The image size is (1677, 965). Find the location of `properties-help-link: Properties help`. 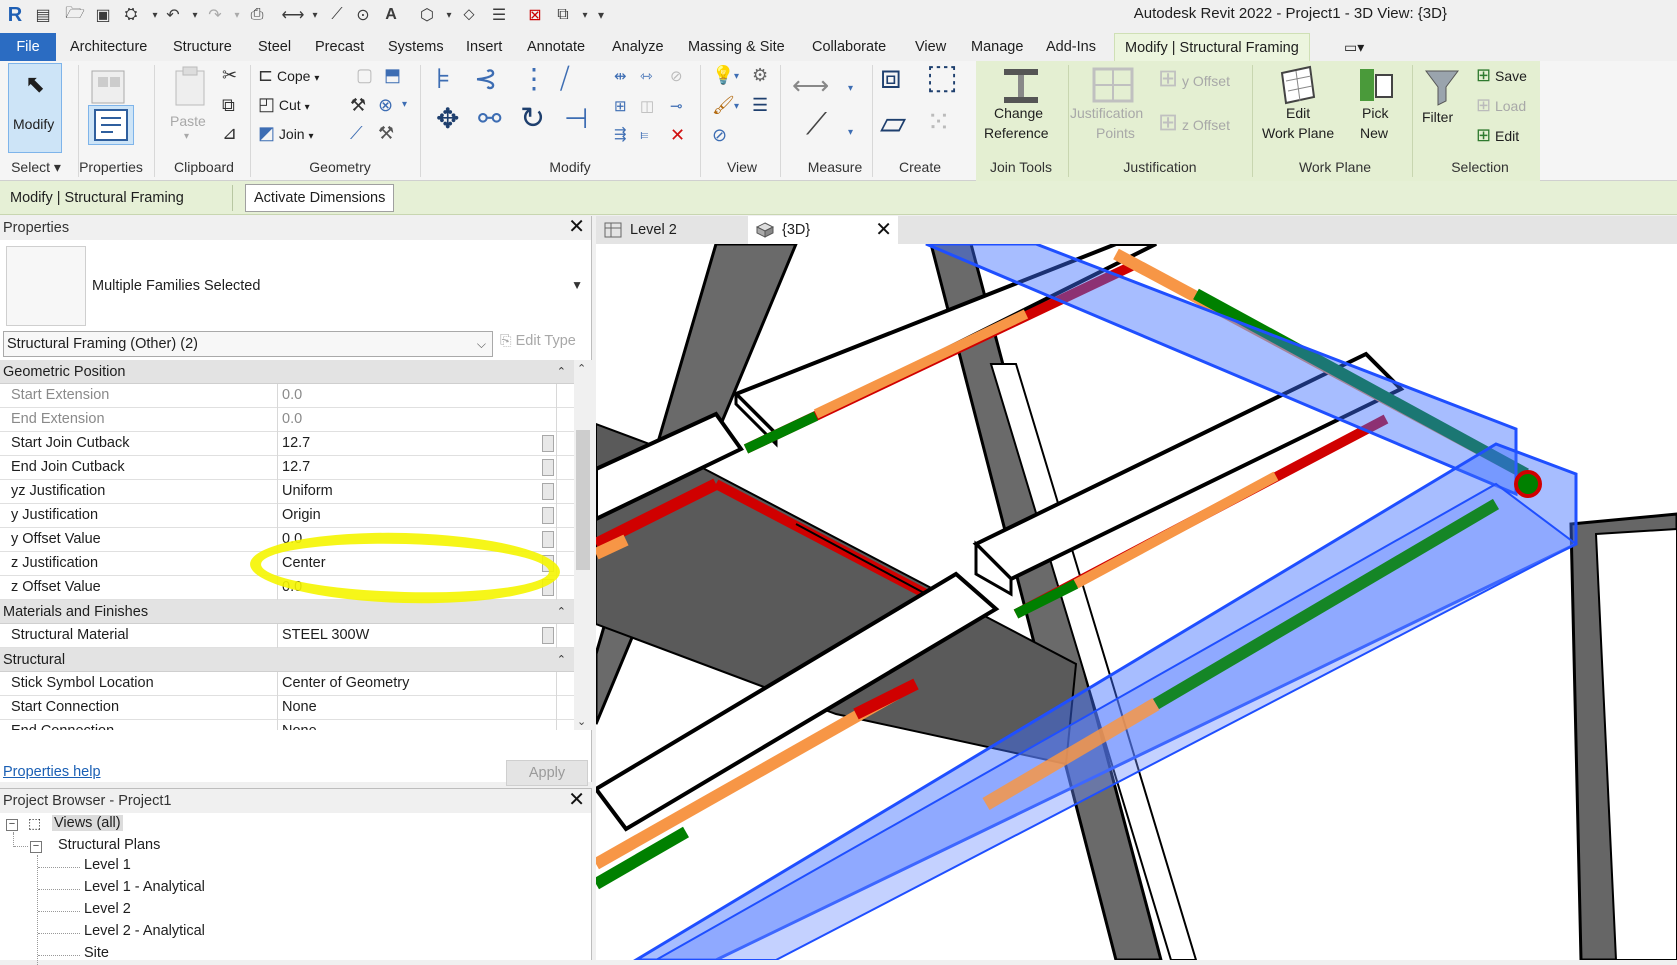

properties-help-link: Properties help is located at coordinates (52, 772).